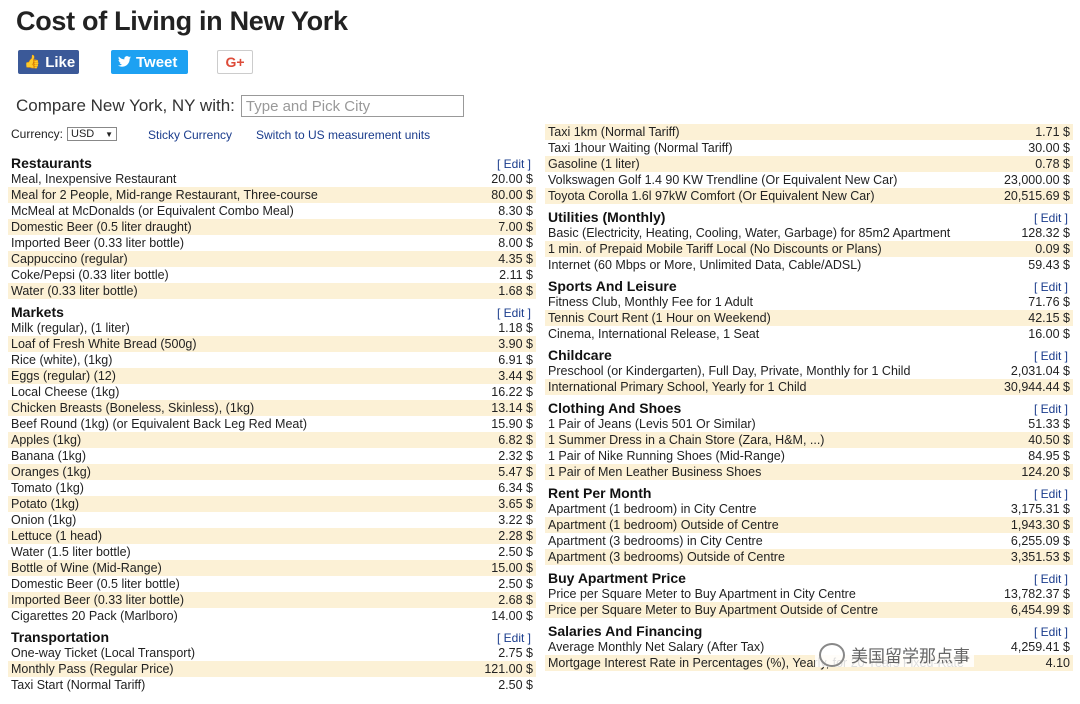  I want to click on item-label: Local Cheese (1kg), so click(65, 392).